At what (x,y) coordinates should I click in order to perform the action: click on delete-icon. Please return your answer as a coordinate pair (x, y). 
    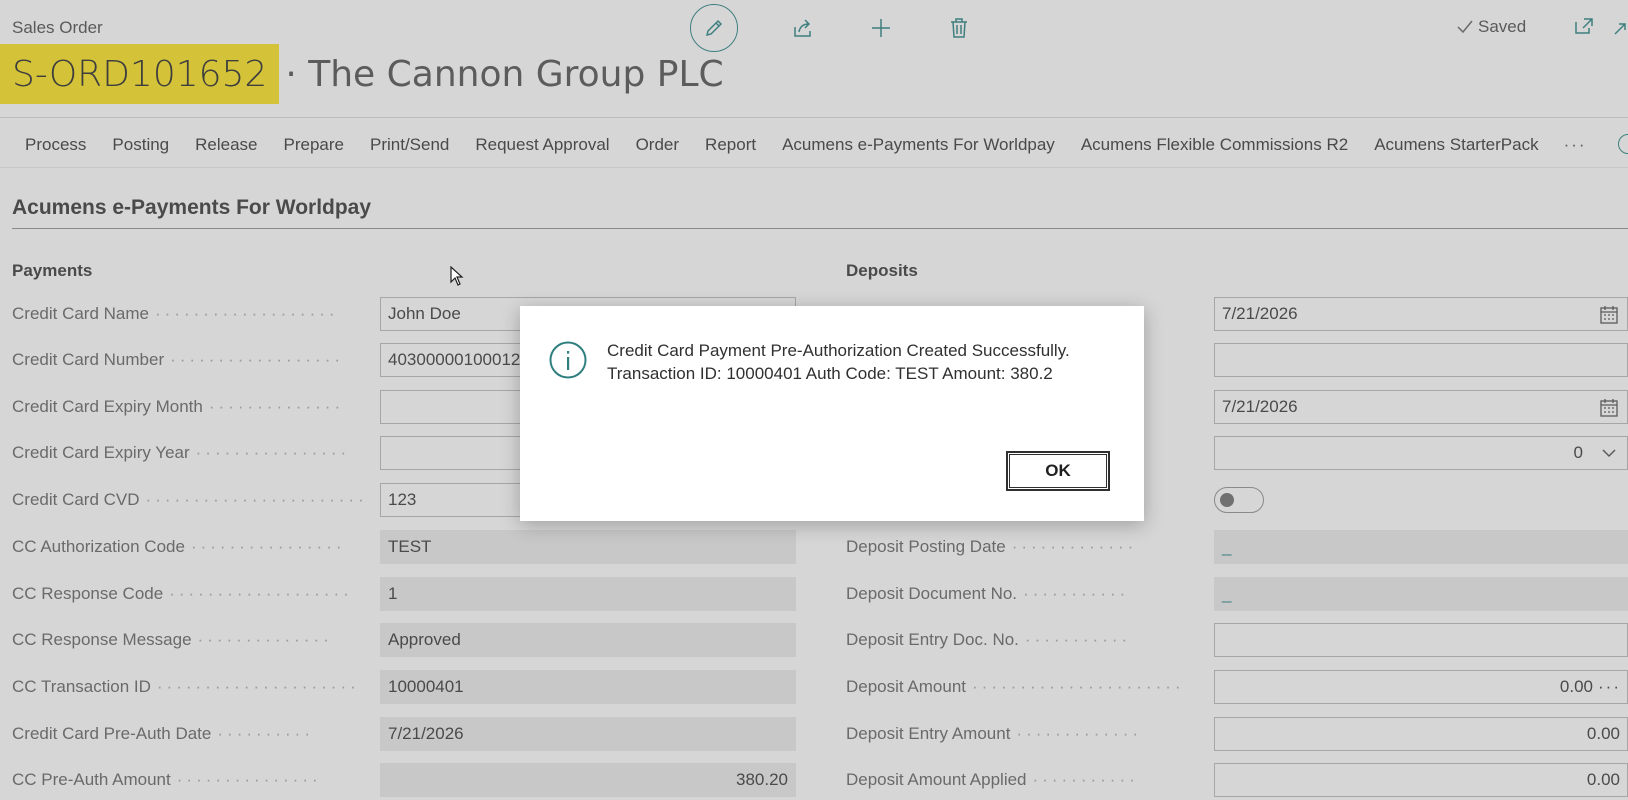
    Looking at the image, I should click on (959, 28).